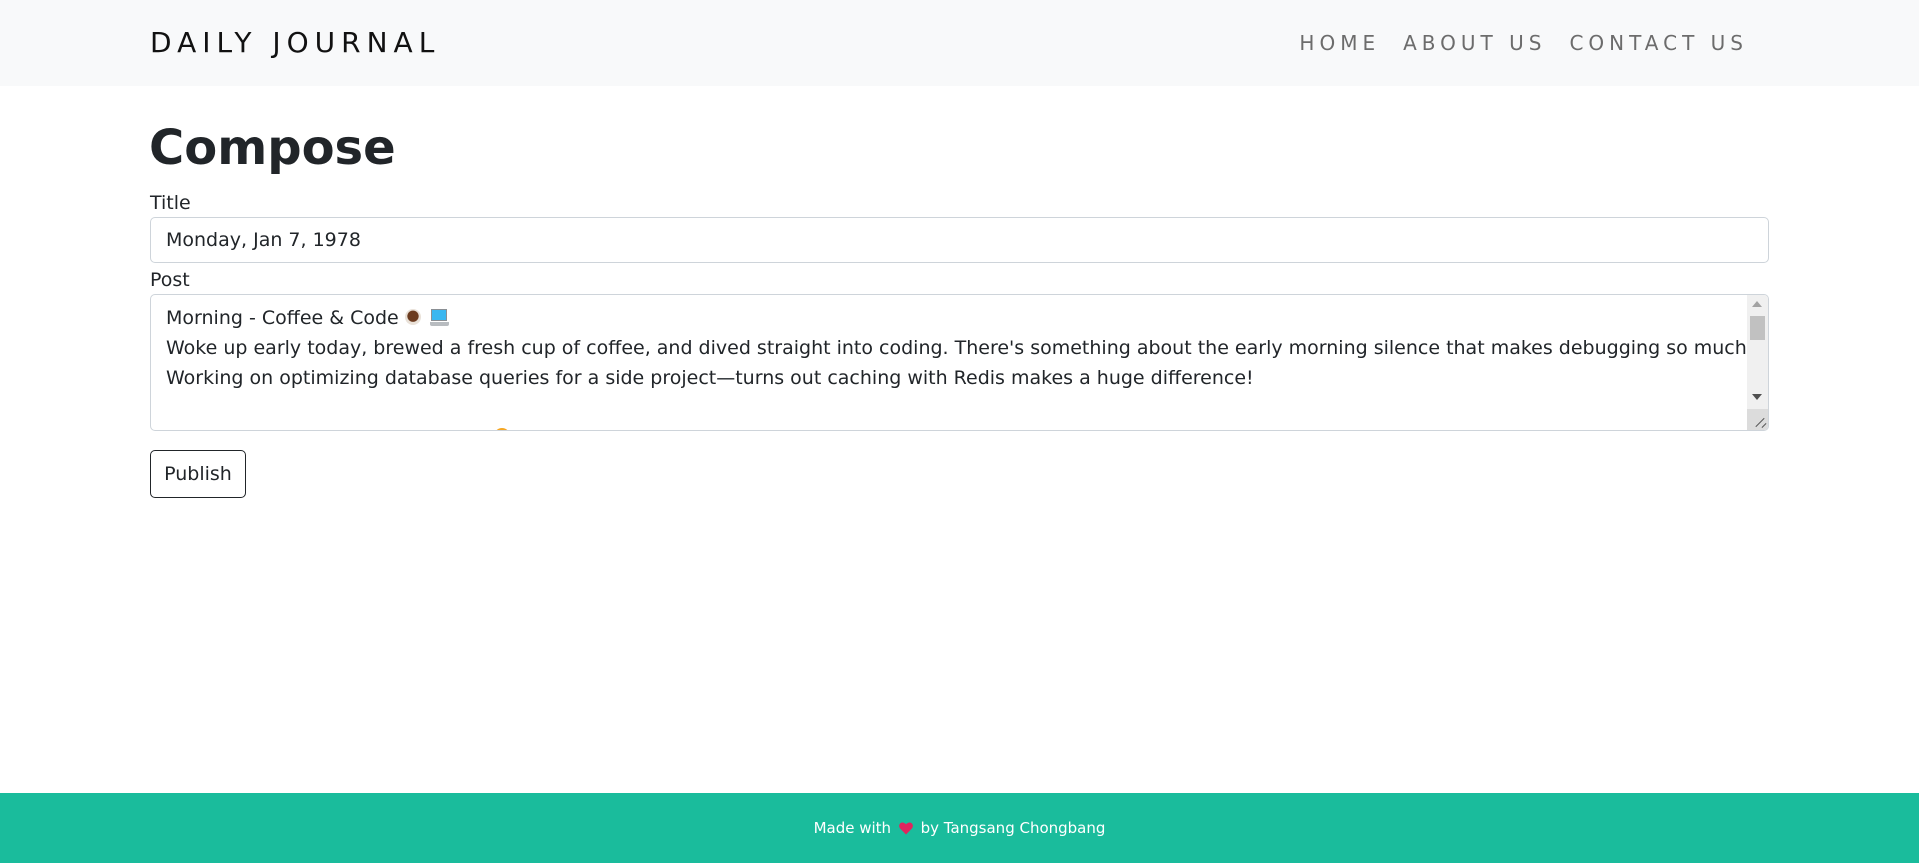 The image size is (1919, 863). What do you see at coordinates (198, 474) in the screenshot?
I see `publish-button: Publish` at bounding box center [198, 474].